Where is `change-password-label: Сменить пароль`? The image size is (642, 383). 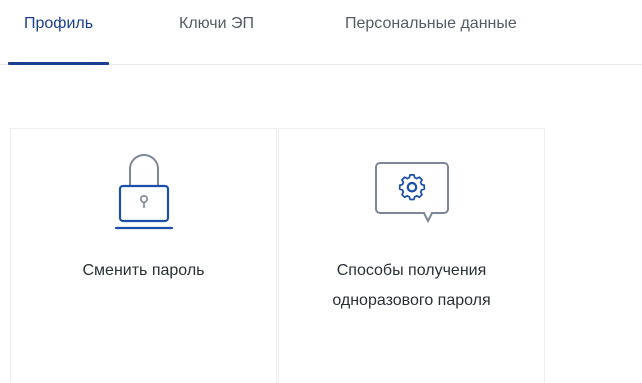 change-password-label: Сменить пароль is located at coordinates (143, 270).